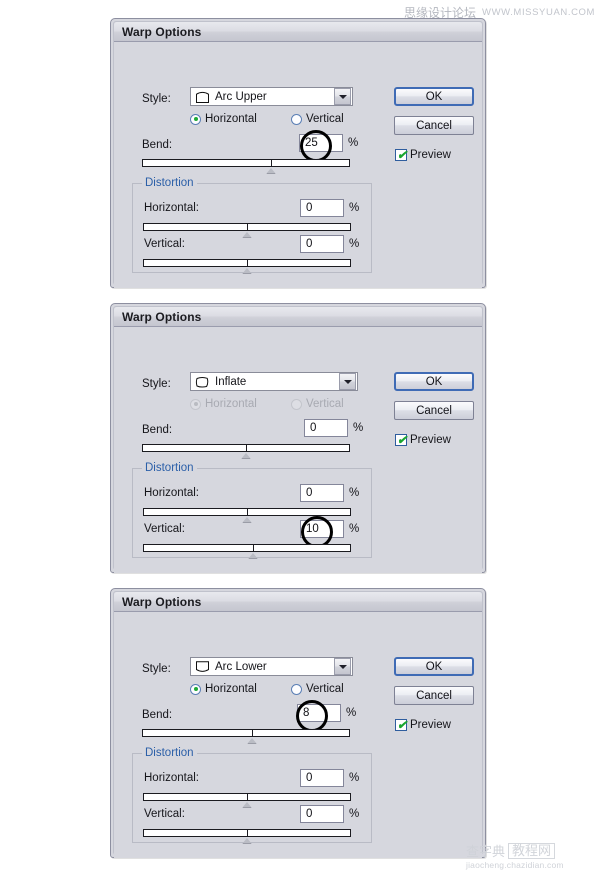  Describe the element at coordinates (322, 493) in the screenshot. I see `distortion-horizontal-input-2: 0` at that location.